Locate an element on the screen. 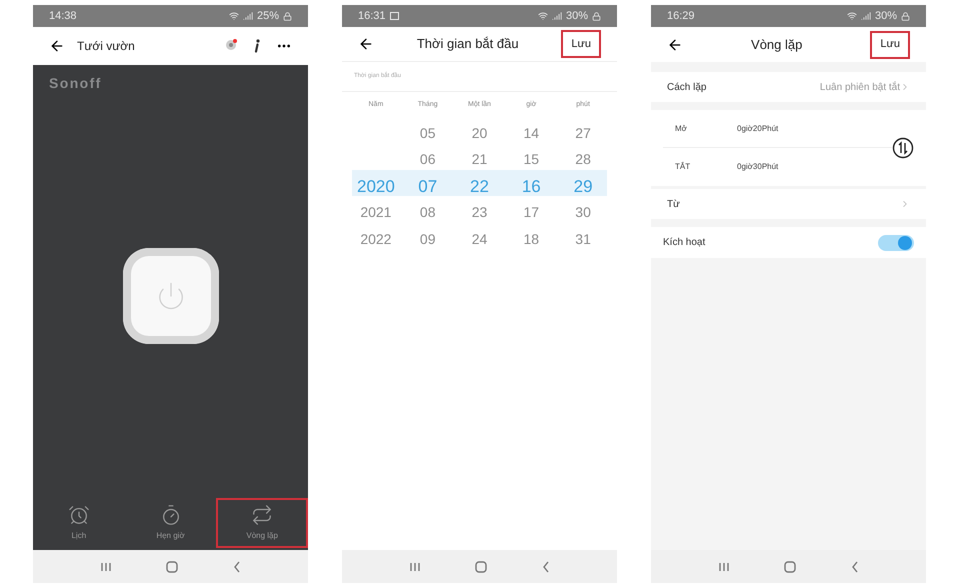 This screenshot has width=960, height=586. logo-text: Sonoff is located at coordinates (75, 83).